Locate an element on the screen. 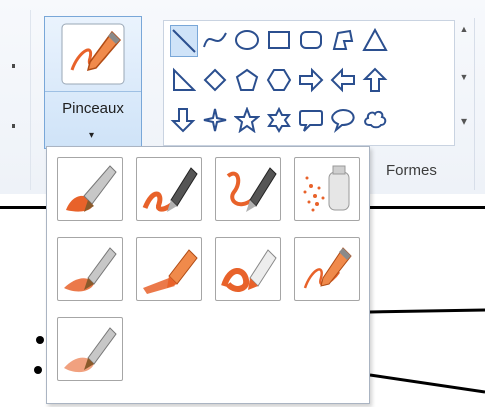 The width and height of the screenshot is (485, 407). oval-icon is located at coordinates (248, 41).